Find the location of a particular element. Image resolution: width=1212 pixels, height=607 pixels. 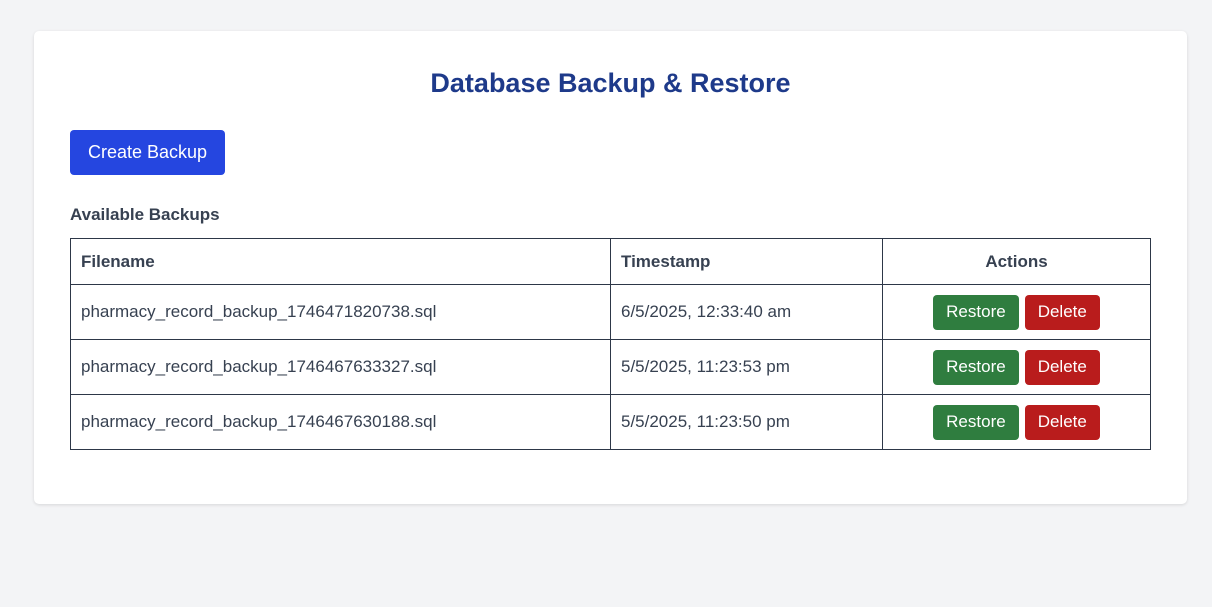

timestamp-cell: 5/5/2025, 11:23:53 pm is located at coordinates (746, 367).